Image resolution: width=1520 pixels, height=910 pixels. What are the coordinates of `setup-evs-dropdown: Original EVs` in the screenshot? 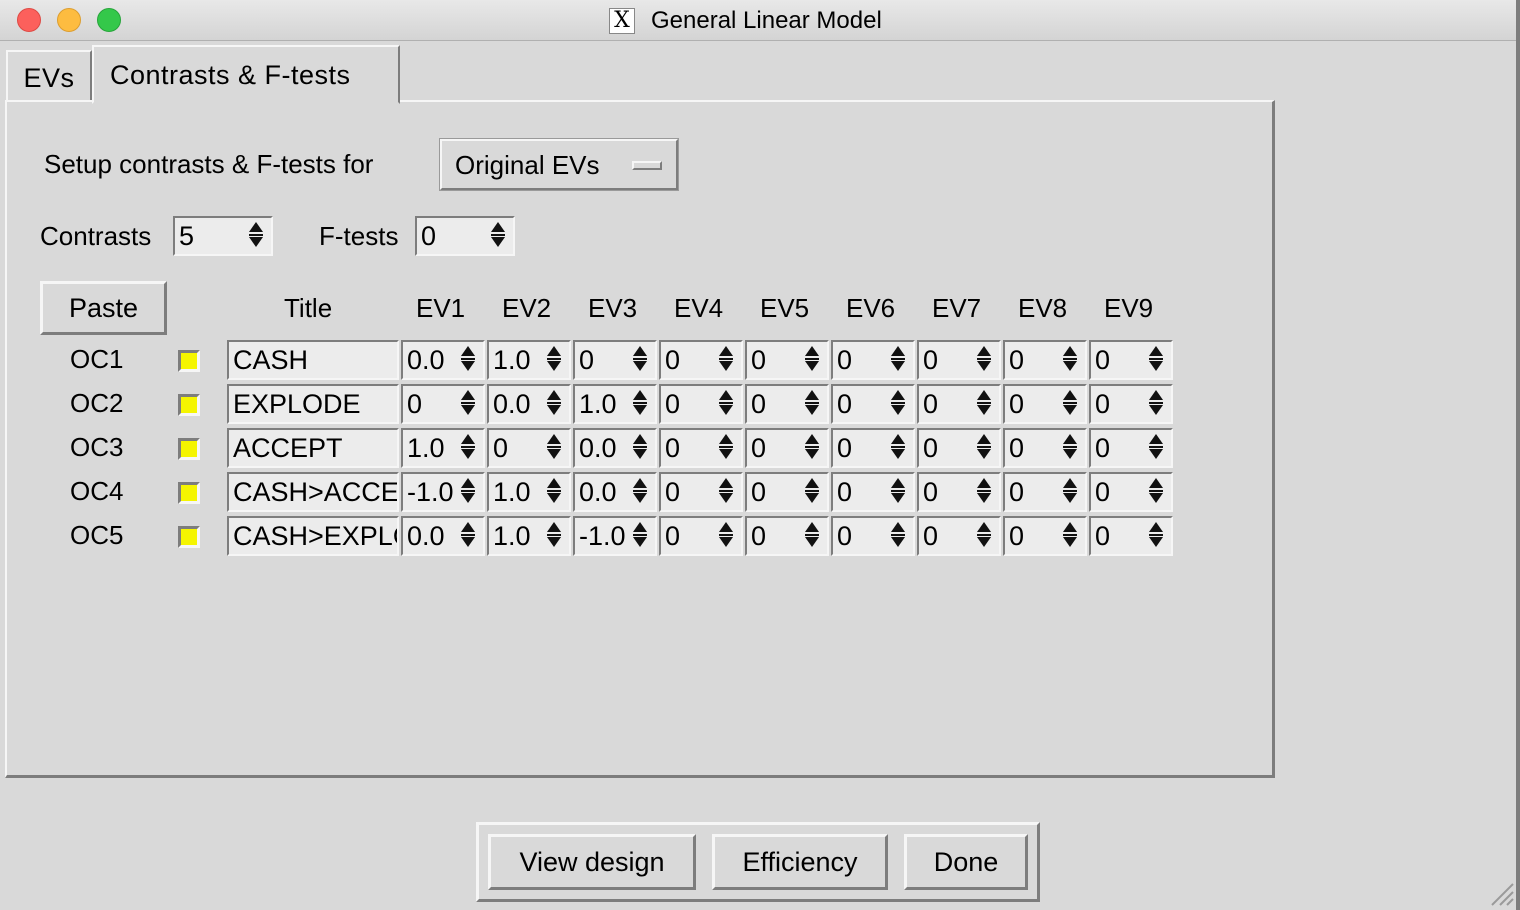 It's located at (559, 164).